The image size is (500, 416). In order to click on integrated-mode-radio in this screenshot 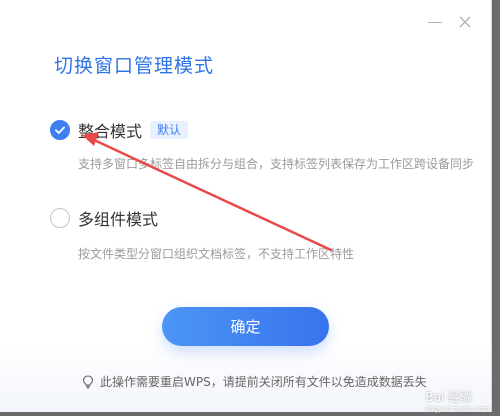, I will do `click(60, 130)`.